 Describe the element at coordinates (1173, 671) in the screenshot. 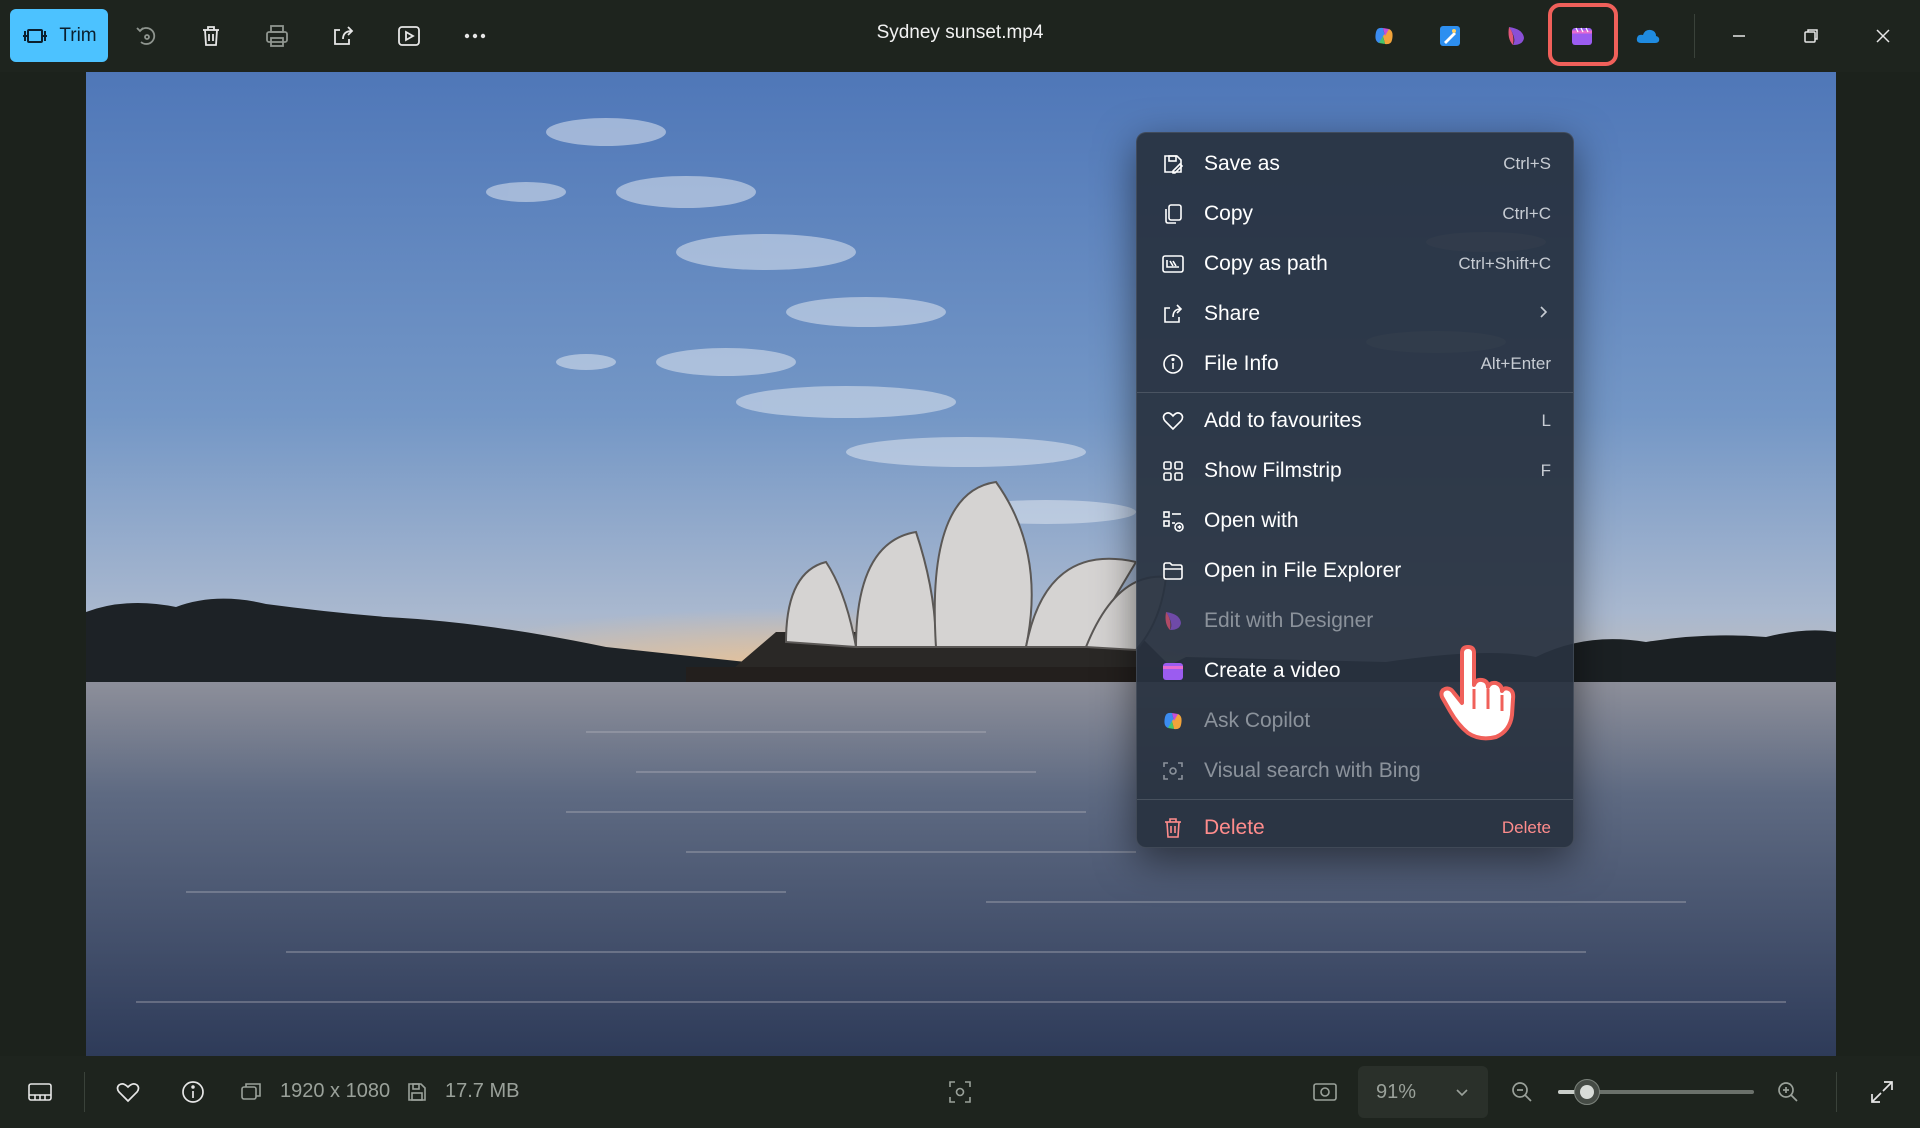

I see `clipchamp-icon` at that location.